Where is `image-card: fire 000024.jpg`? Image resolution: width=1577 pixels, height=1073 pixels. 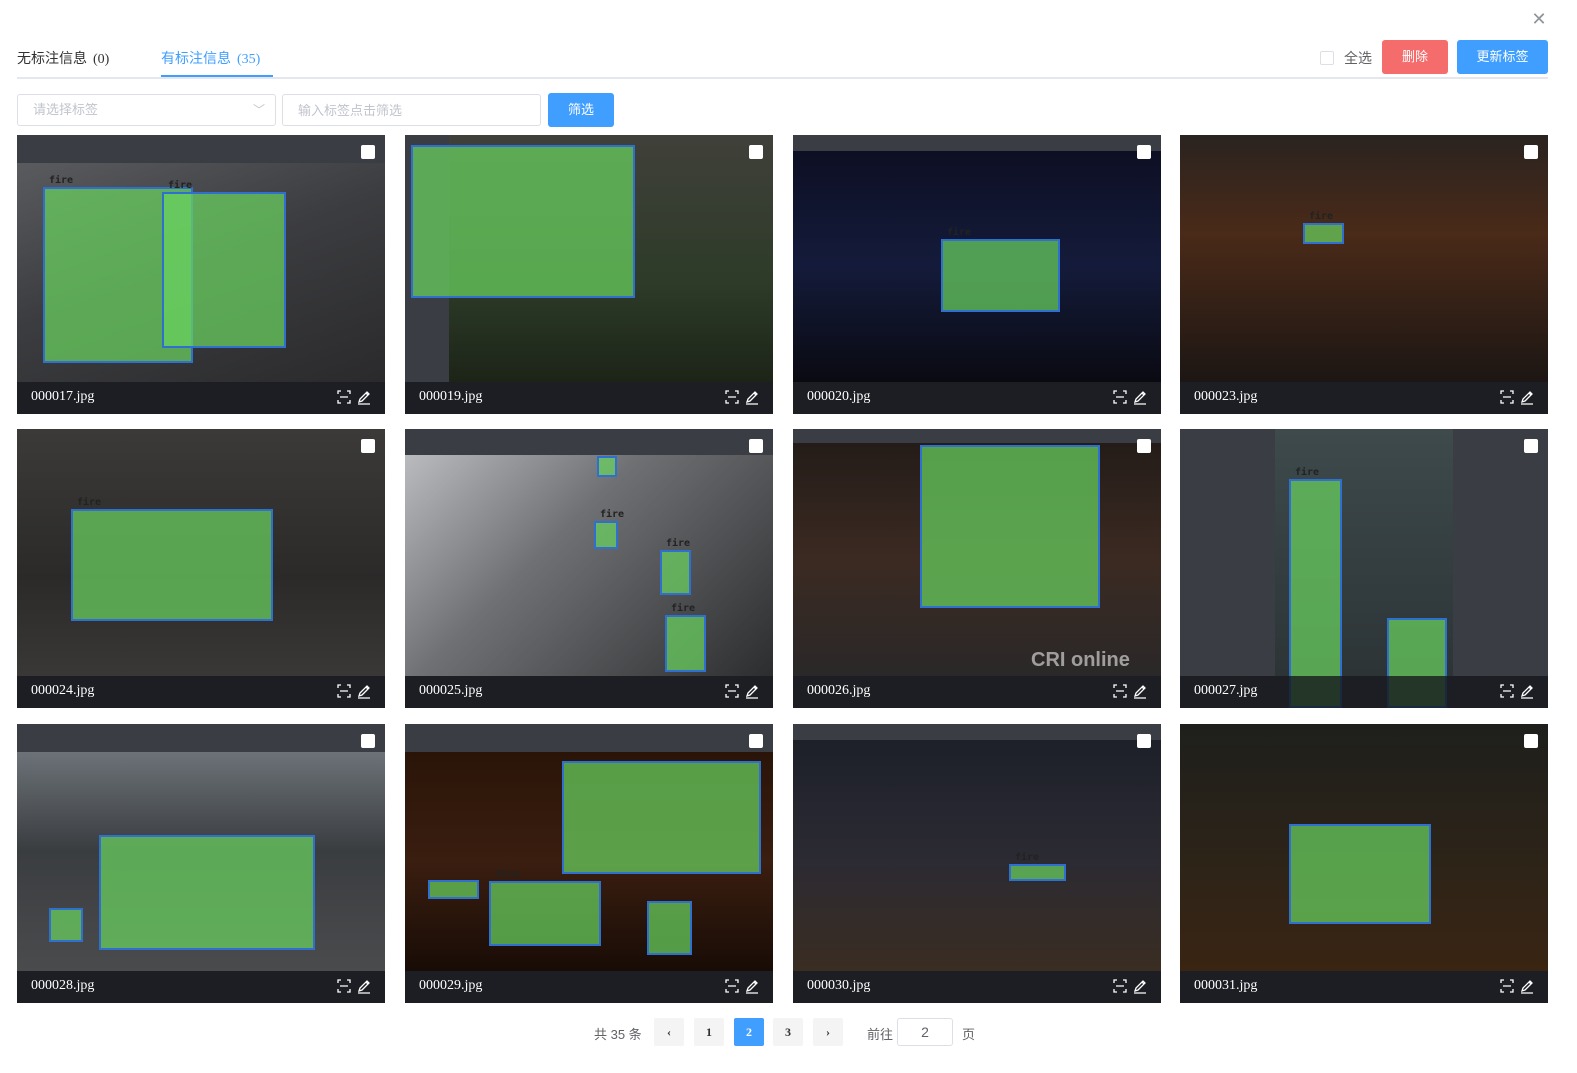 image-card: fire 000024.jpg is located at coordinates (201, 568).